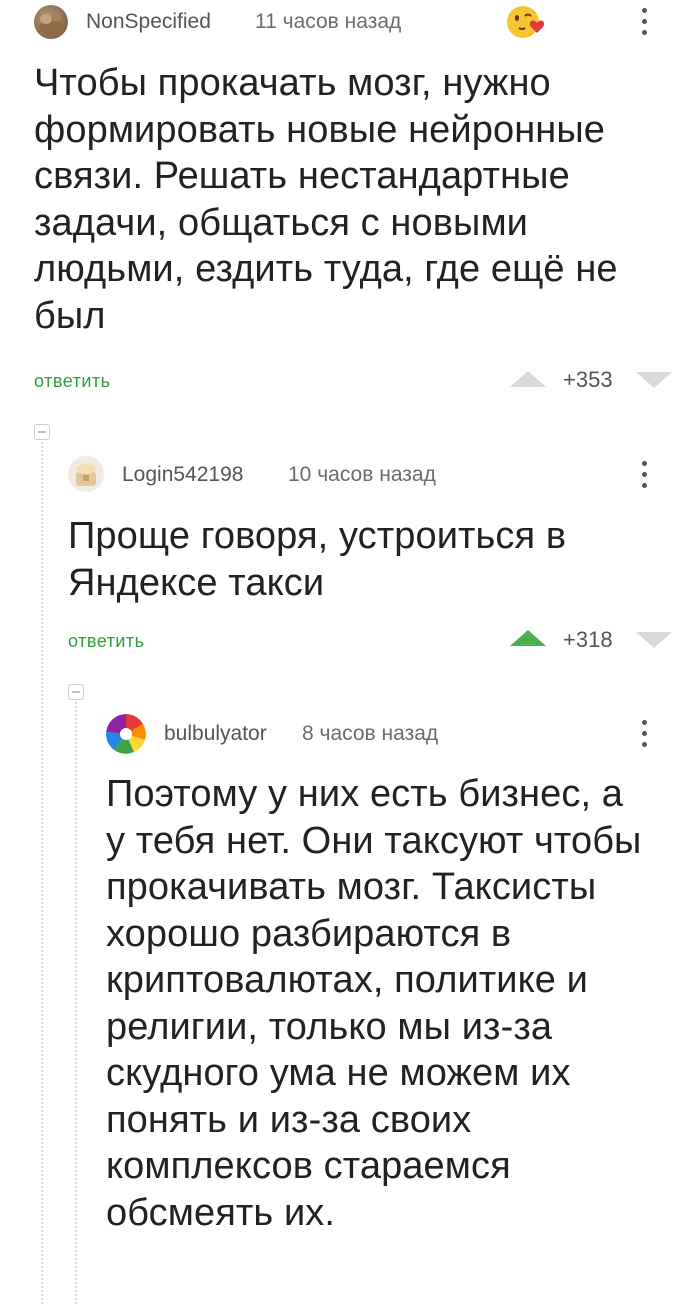  What do you see at coordinates (370, 733) in the screenshot?
I see `comment-time: 8 часов назад` at bounding box center [370, 733].